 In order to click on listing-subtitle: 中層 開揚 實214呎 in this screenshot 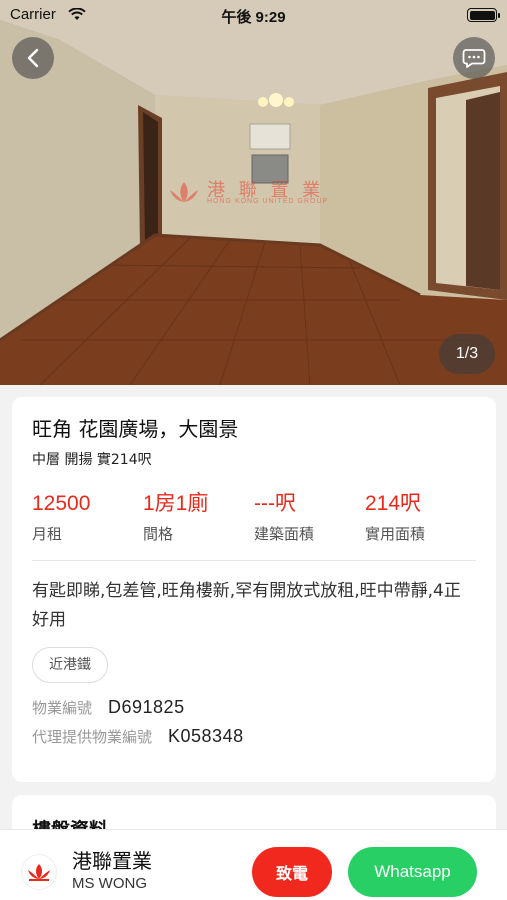, I will do `click(92, 460)`.